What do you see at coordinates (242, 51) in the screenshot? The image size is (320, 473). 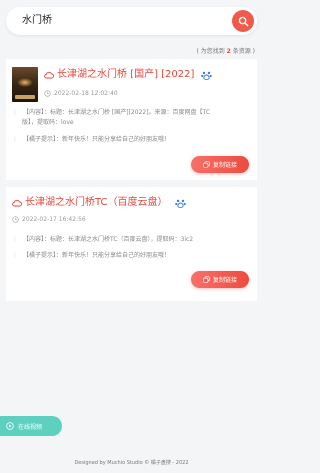 I see `result-count-suffix: 条资源 )` at bounding box center [242, 51].